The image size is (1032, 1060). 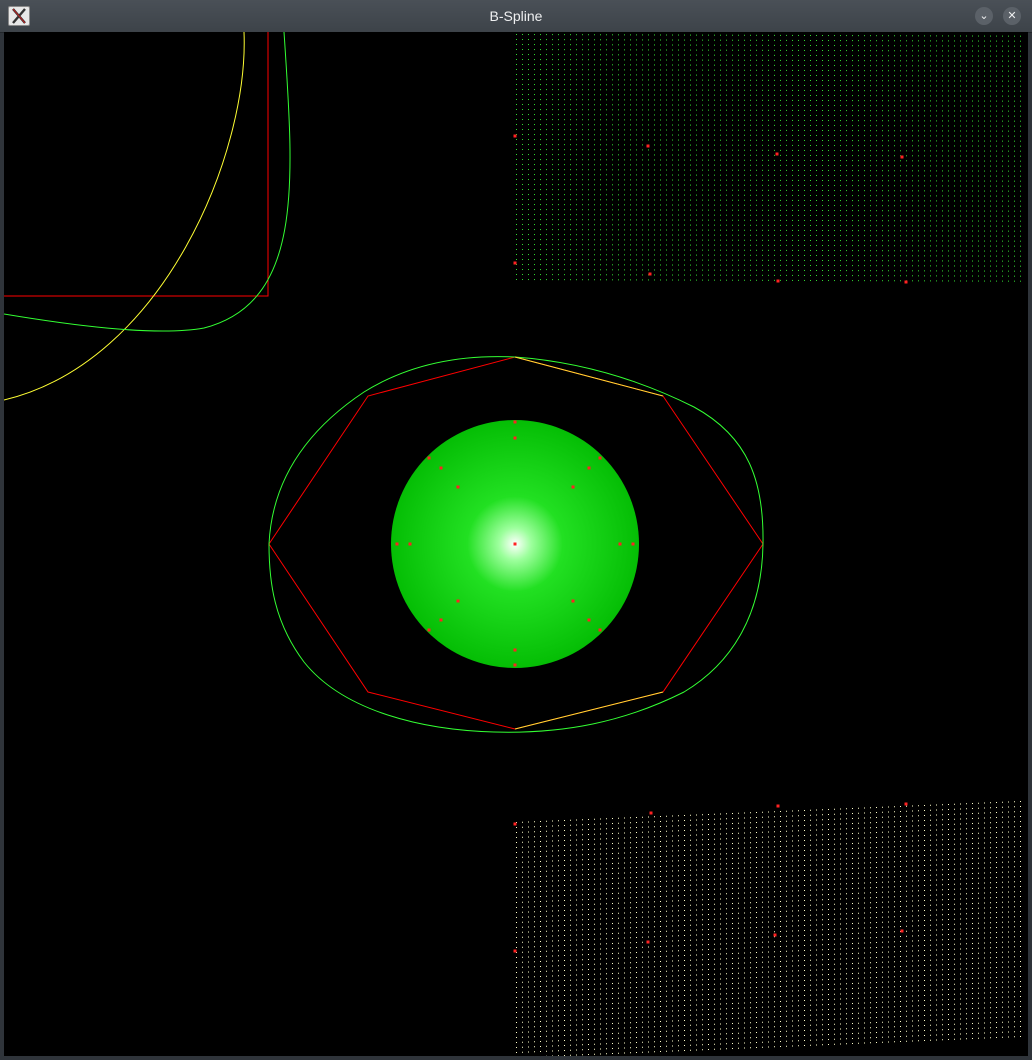 I want to click on title-bar: B-Spline ⌄ ✕, so click(x=516, y=16).